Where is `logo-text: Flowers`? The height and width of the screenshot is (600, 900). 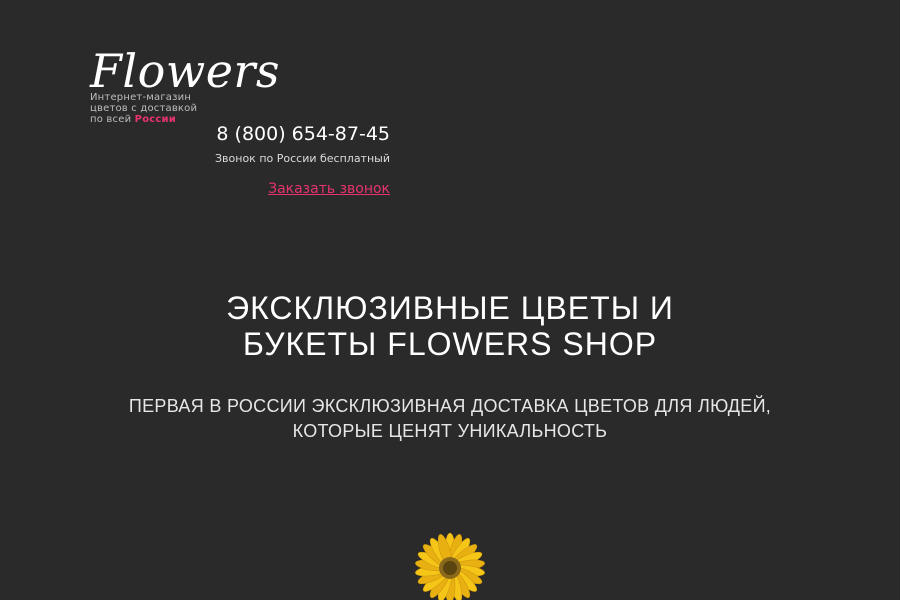
logo-text: Flowers is located at coordinates (185, 71).